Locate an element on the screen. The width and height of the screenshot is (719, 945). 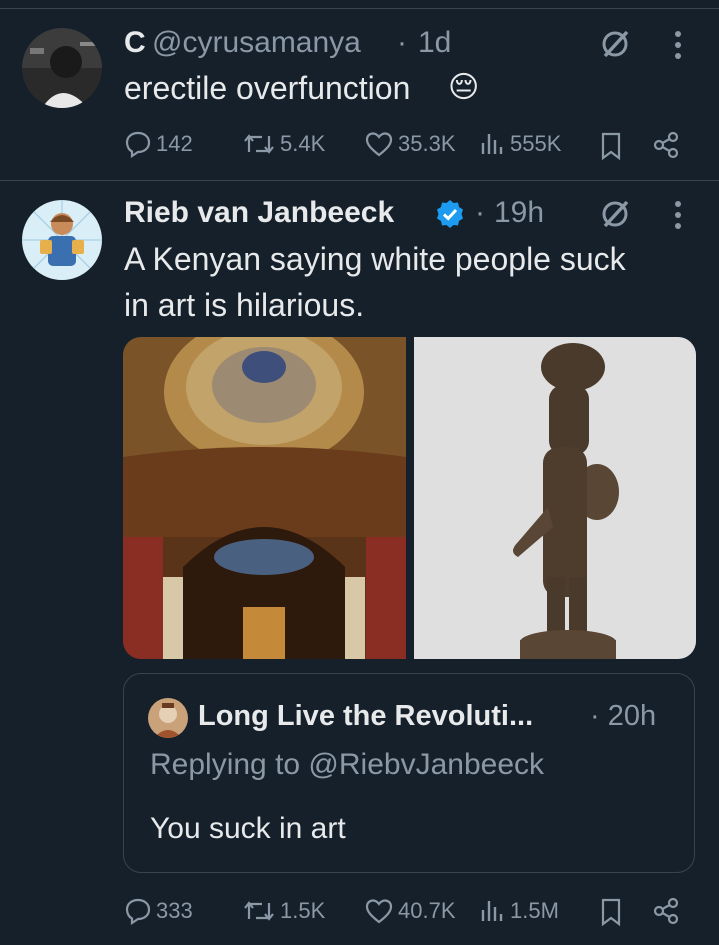
quote-timestamp: 20h is located at coordinates (632, 716).